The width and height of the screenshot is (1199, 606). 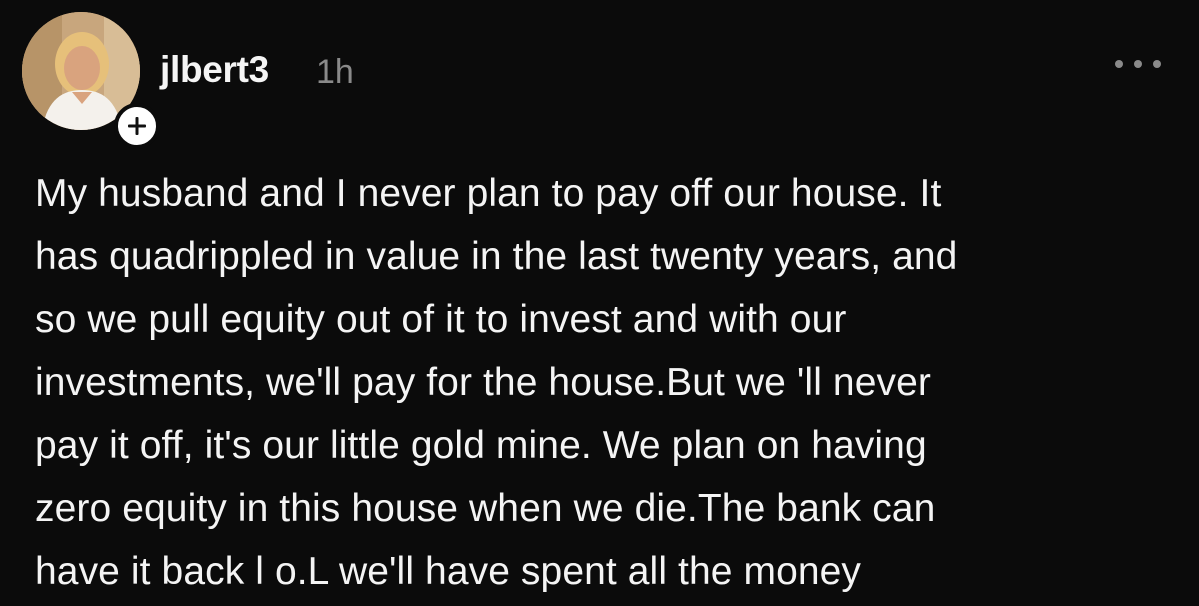 I want to click on timestamp: 1h, so click(x=335, y=72).